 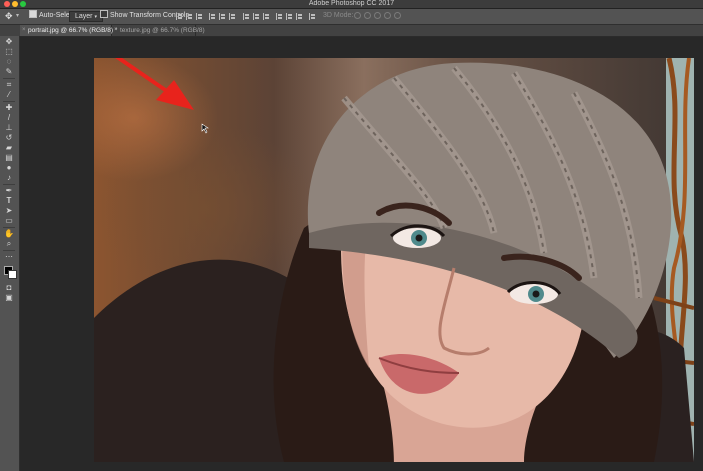 I want to click on 3d-orbit-icon, so click(x=357, y=15).